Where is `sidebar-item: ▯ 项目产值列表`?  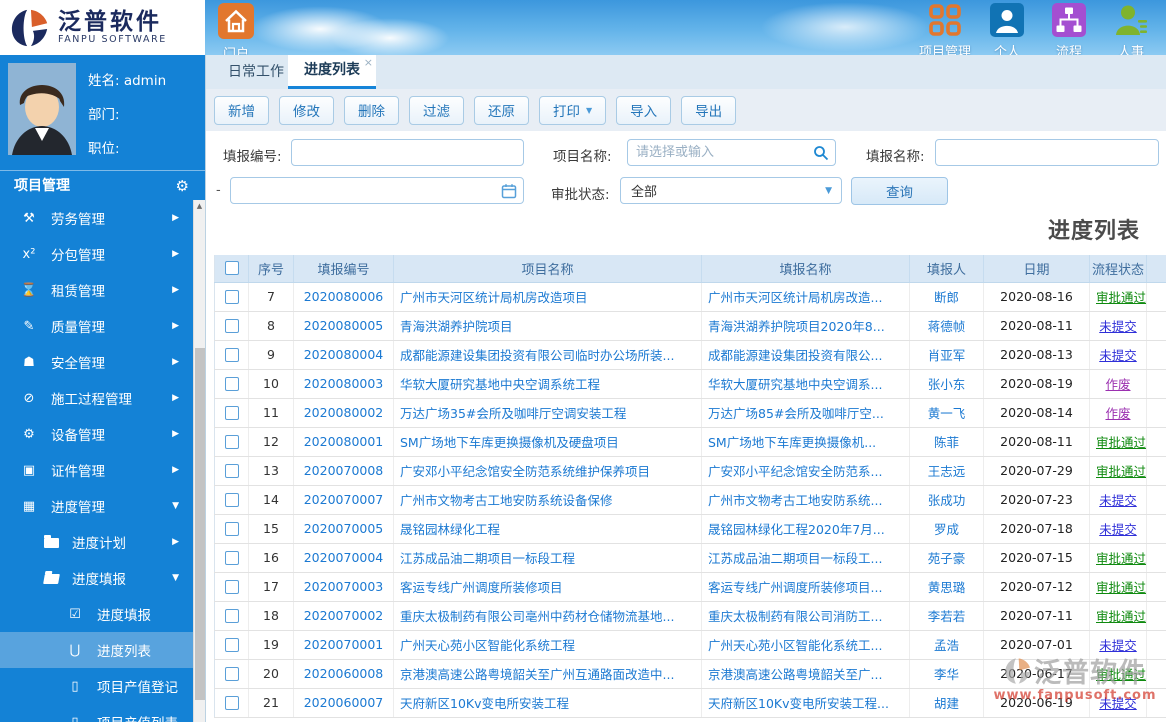
sidebar-item: ▯ 项目产值列表 is located at coordinates (96, 713).